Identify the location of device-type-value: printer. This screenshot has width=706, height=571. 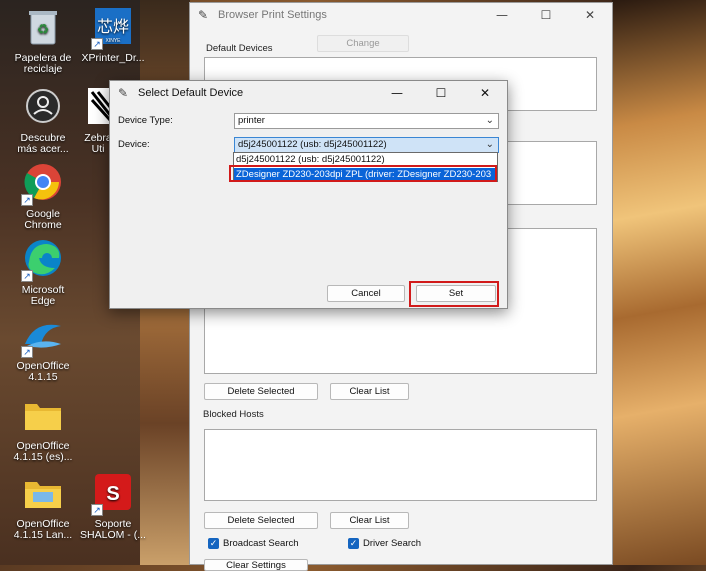
(251, 120).